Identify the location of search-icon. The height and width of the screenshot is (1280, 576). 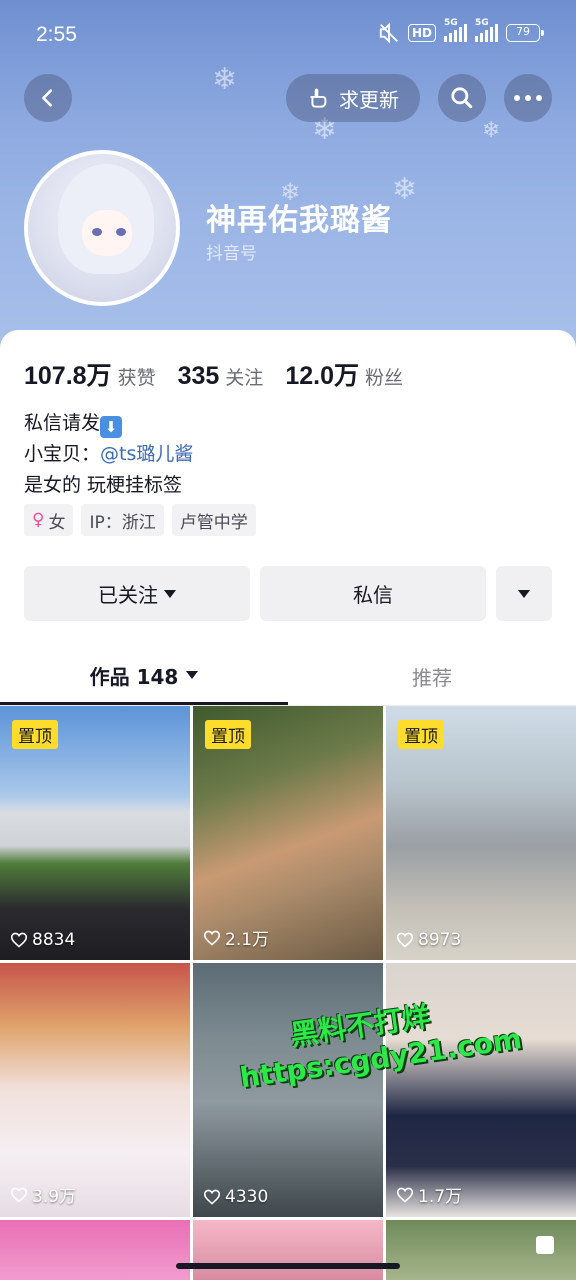
(462, 98).